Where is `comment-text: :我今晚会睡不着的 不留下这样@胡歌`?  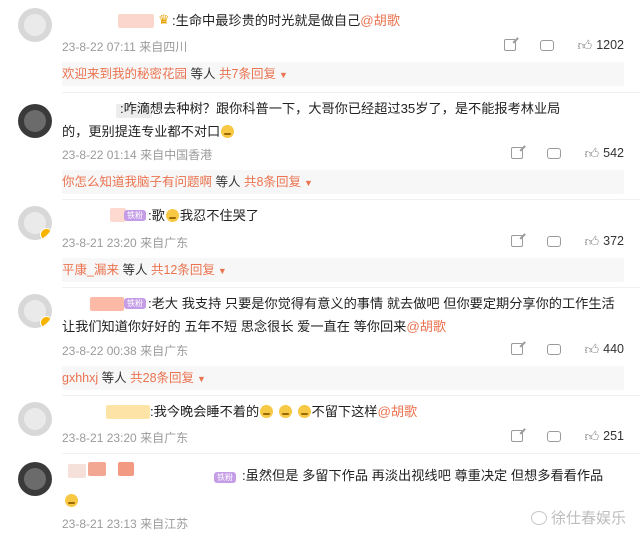
comment-text: :我今晚会睡不着的 不留下这样@胡歌 is located at coordinates (284, 411).